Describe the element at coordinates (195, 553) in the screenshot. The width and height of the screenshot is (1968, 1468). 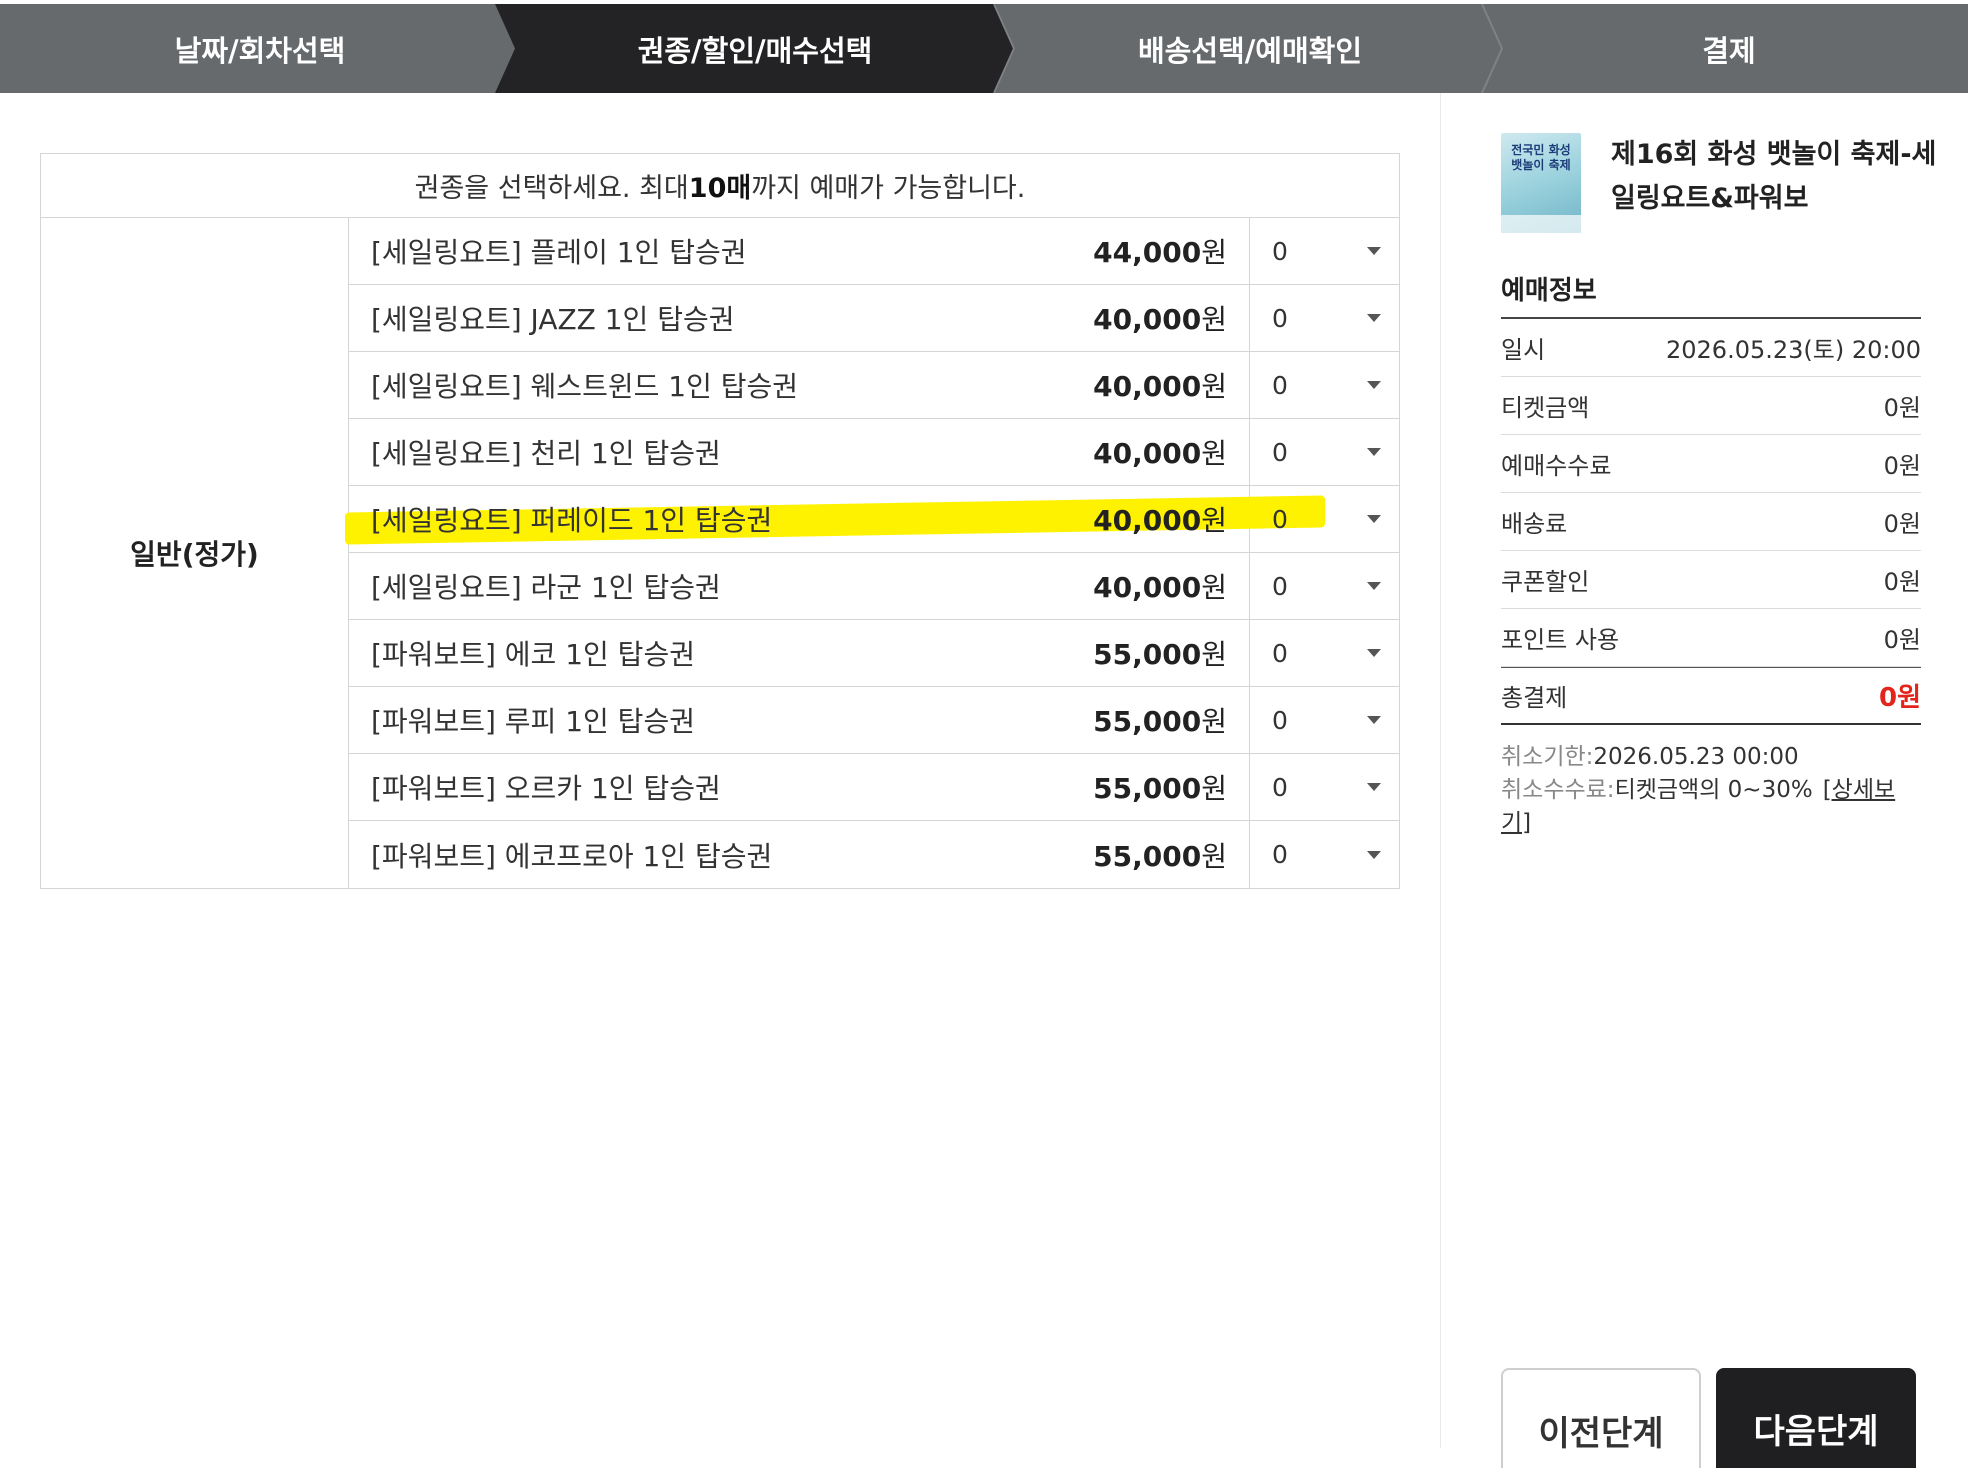
I see `ticket-category: 일반(정가)` at that location.